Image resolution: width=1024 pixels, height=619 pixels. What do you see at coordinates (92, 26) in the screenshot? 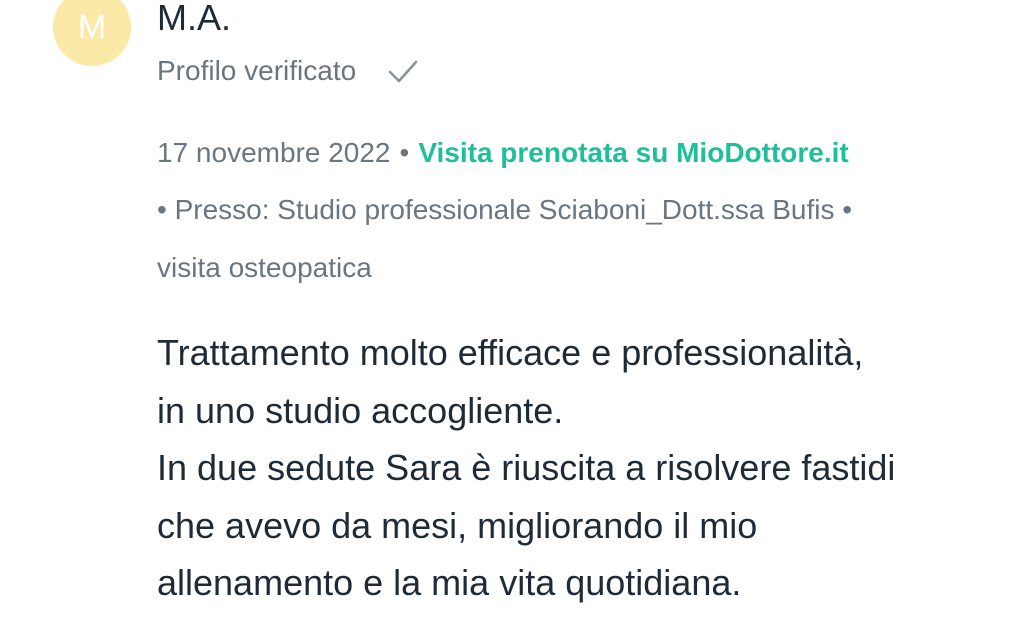
I see `avatar-initial: M` at bounding box center [92, 26].